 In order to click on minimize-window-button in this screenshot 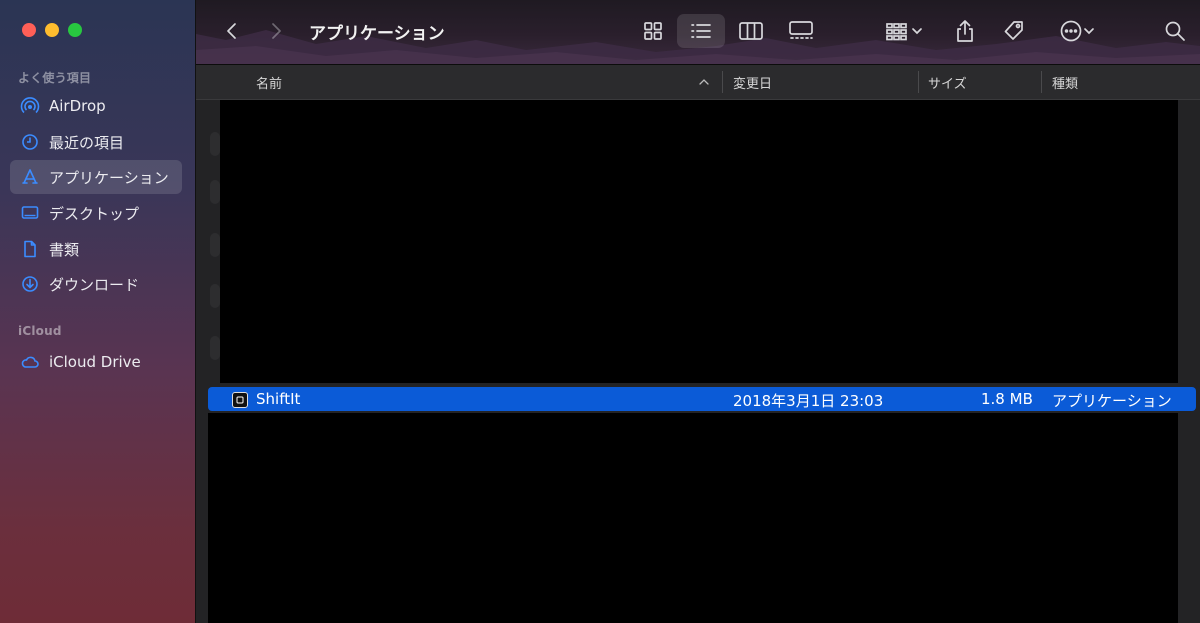, I will do `click(52, 30)`.